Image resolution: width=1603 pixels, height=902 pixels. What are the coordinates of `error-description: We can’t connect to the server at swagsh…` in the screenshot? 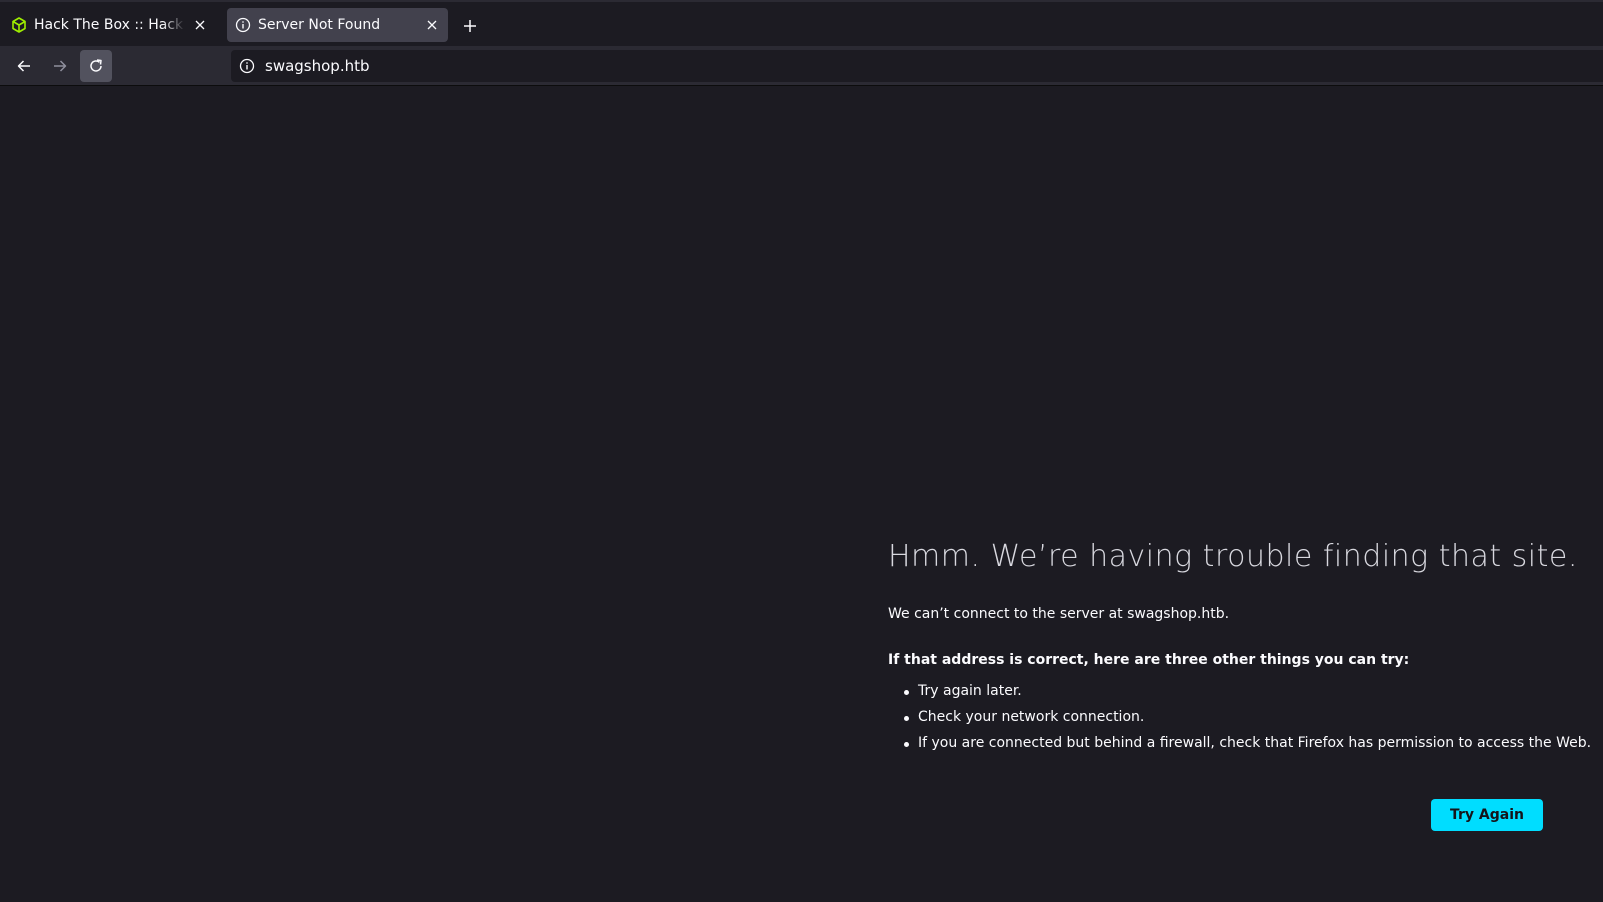 It's located at (1059, 614).